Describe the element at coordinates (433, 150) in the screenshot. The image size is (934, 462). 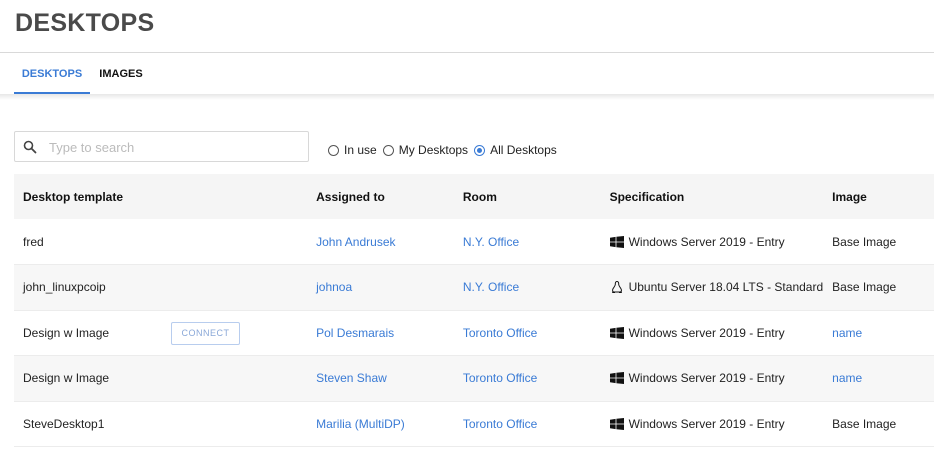
I see `radio-my-desktops-label: My Desktops` at that location.